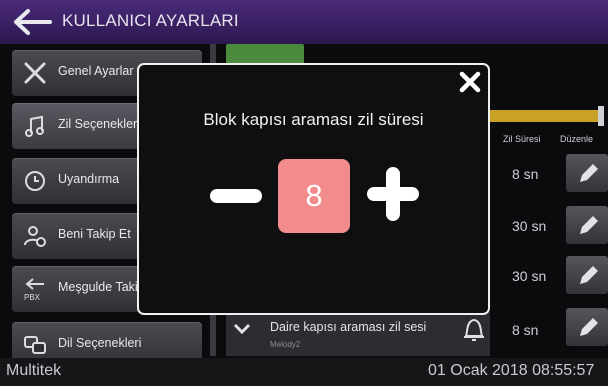 The width and height of the screenshot is (608, 386). Describe the element at coordinates (470, 82) in the screenshot. I see `close-icon` at that location.